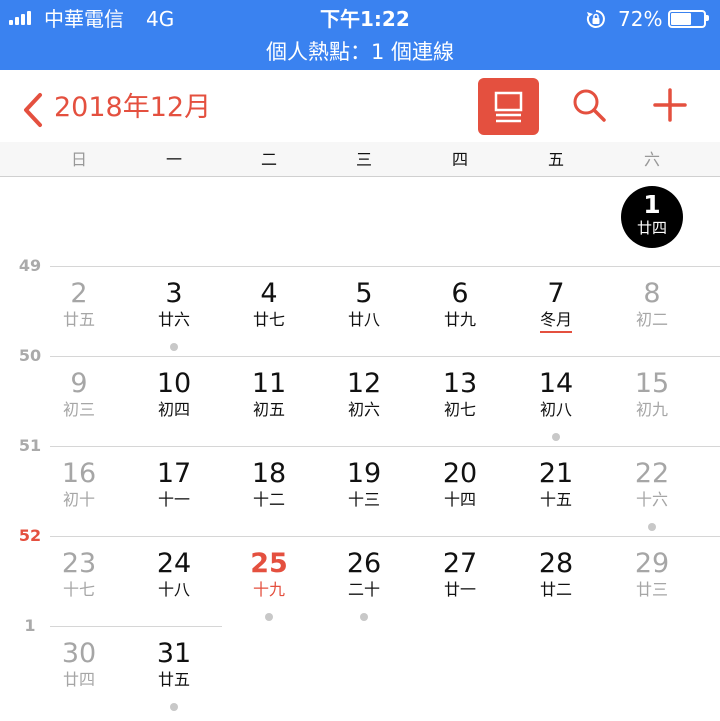  What do you see at coordinates (459, 499) in the screenshot?
I see `lunar-date: 十四` at bounding box center [459, 499].